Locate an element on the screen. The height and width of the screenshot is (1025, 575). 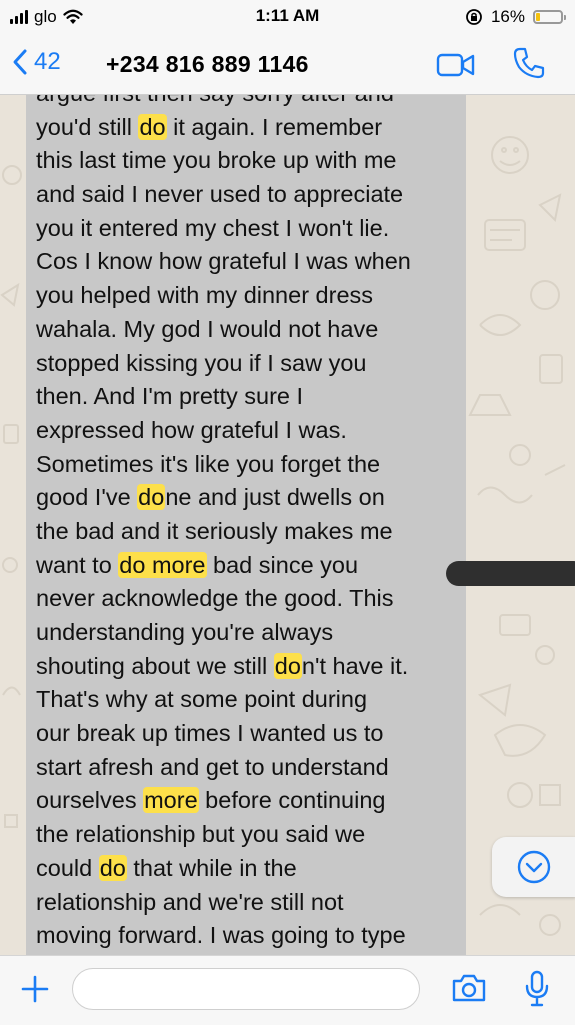
message-line: never acknowledge the good. This is located at coordinates (251, 599).